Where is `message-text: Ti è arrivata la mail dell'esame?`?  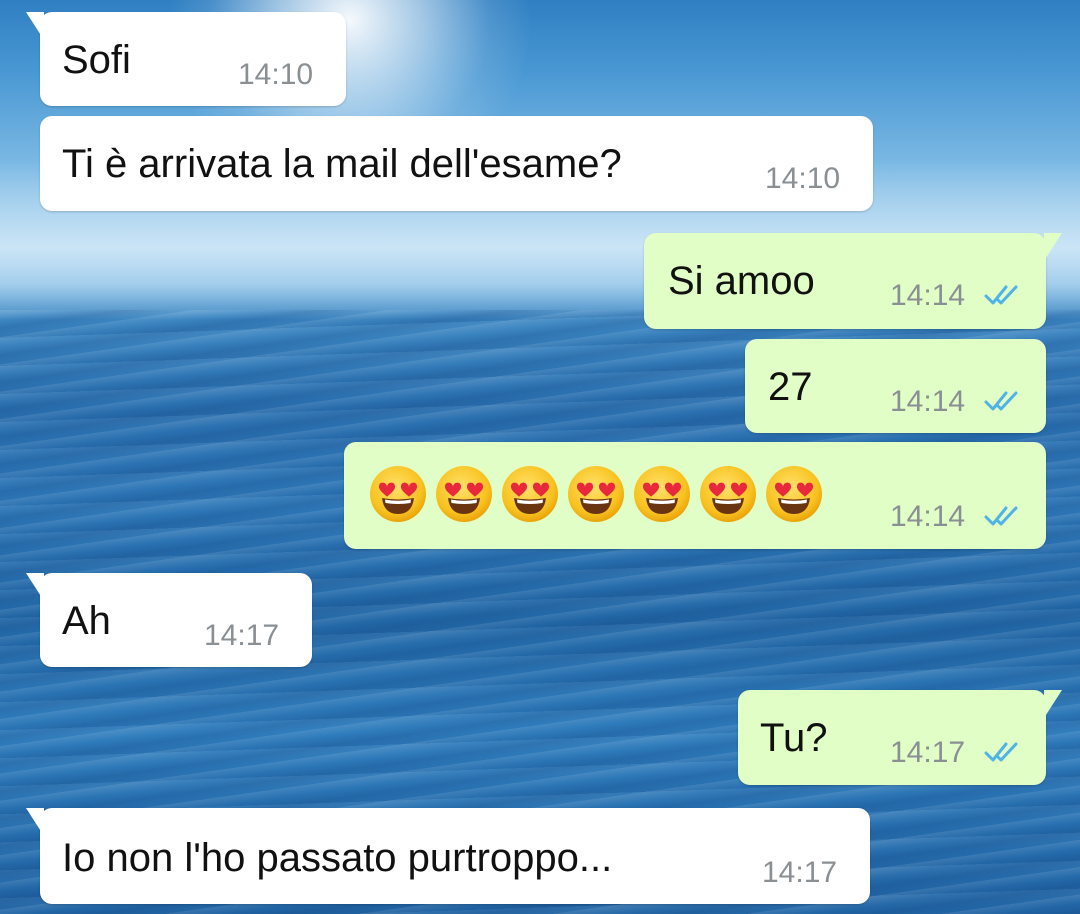
message-text: Ti è arrivata la mail dell'esame? is located at coordinates (342, 164).